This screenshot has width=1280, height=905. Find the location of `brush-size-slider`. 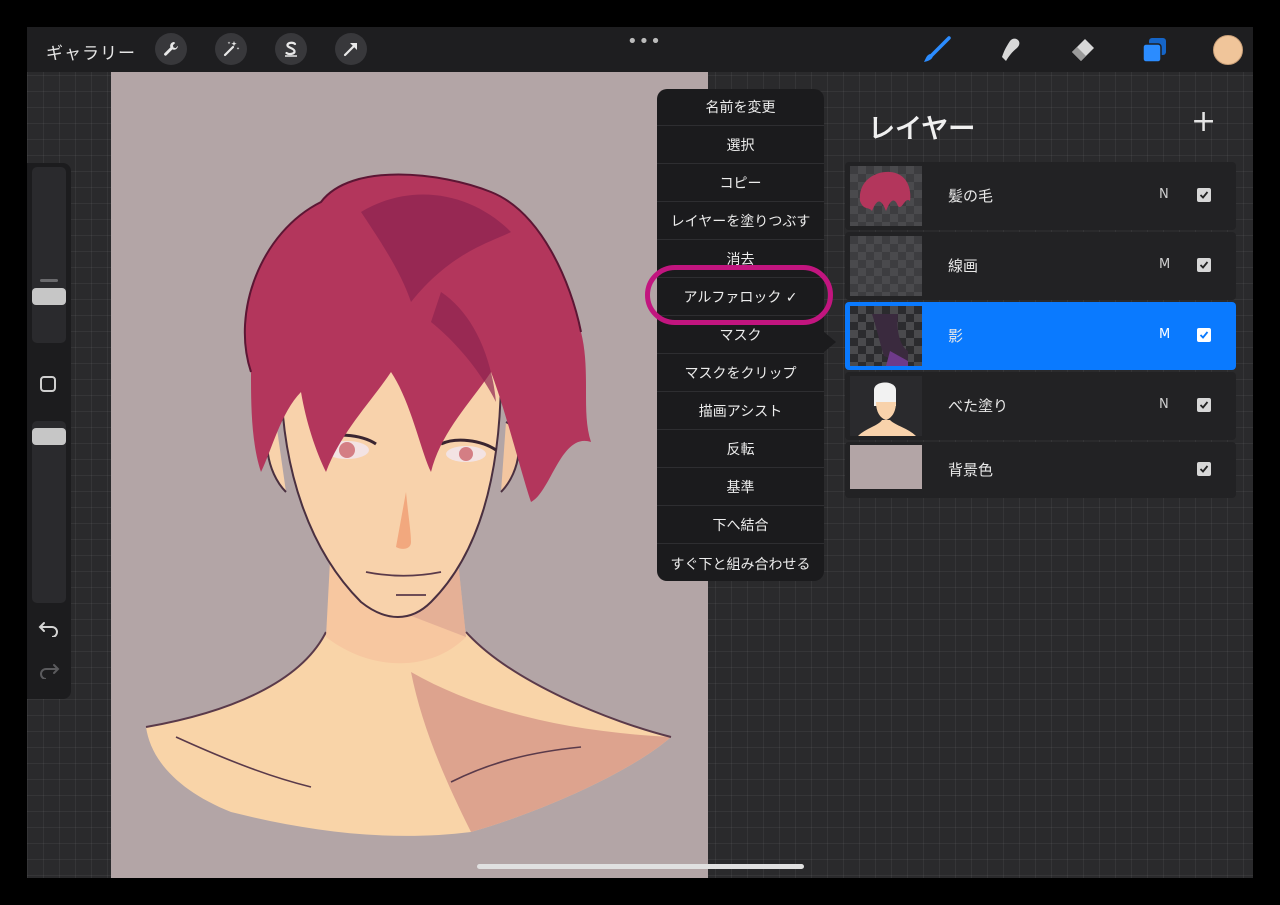

brush-size-slider is located at coordinates (49, 255).